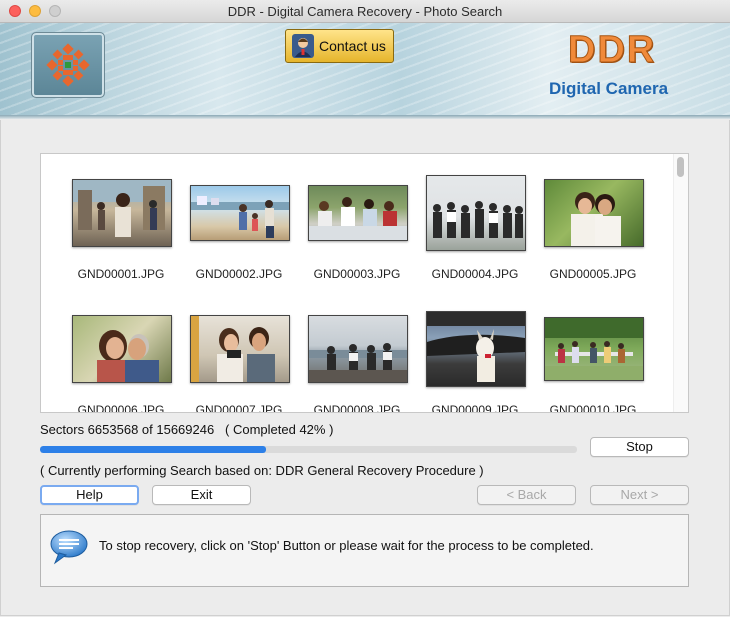 Image resolution: width=730 pixels, height=617 pixels. What do you see at coordinates (303, 46) in the screenshot?
I see `support-person-icon` at bounding box center [303, 46].